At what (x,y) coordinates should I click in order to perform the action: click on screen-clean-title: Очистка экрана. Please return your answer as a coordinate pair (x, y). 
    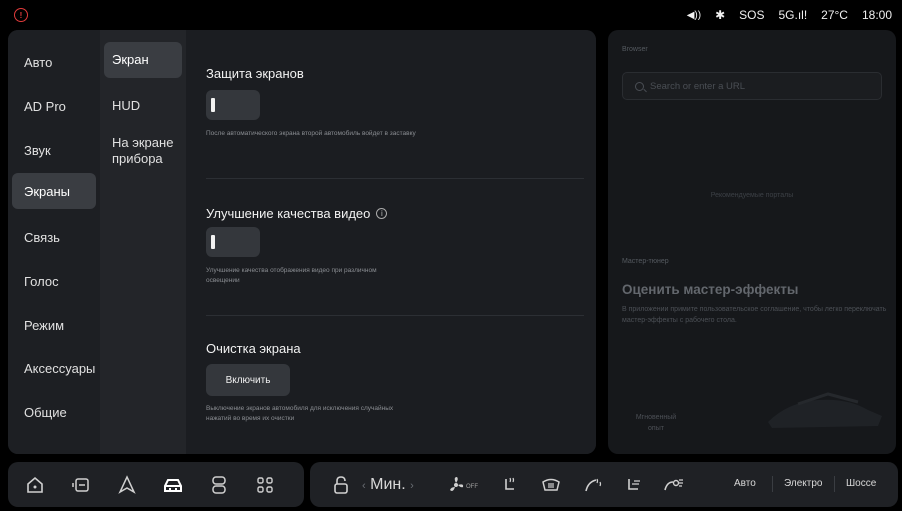
    Looking at the image, I should click on (253, 348).